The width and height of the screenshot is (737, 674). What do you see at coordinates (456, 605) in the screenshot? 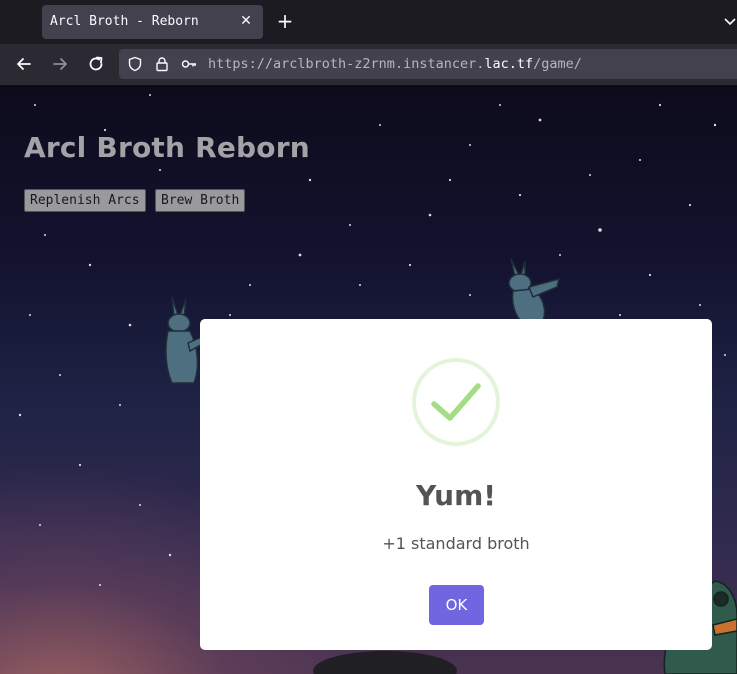
I see `ok-button: OK` at bounding box center [456, 605].